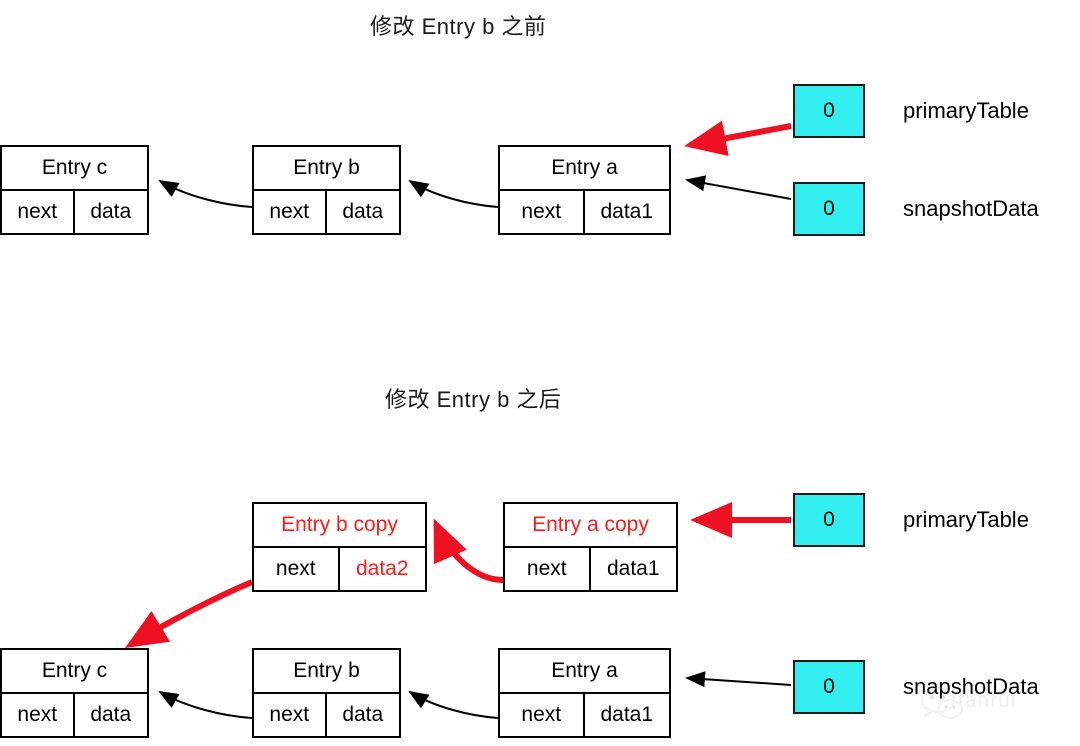  What do you see at coordinates (297, 569) in the screenshot?
I see `node-entry-b-copy-next: next` at bounding box center [297, 569].